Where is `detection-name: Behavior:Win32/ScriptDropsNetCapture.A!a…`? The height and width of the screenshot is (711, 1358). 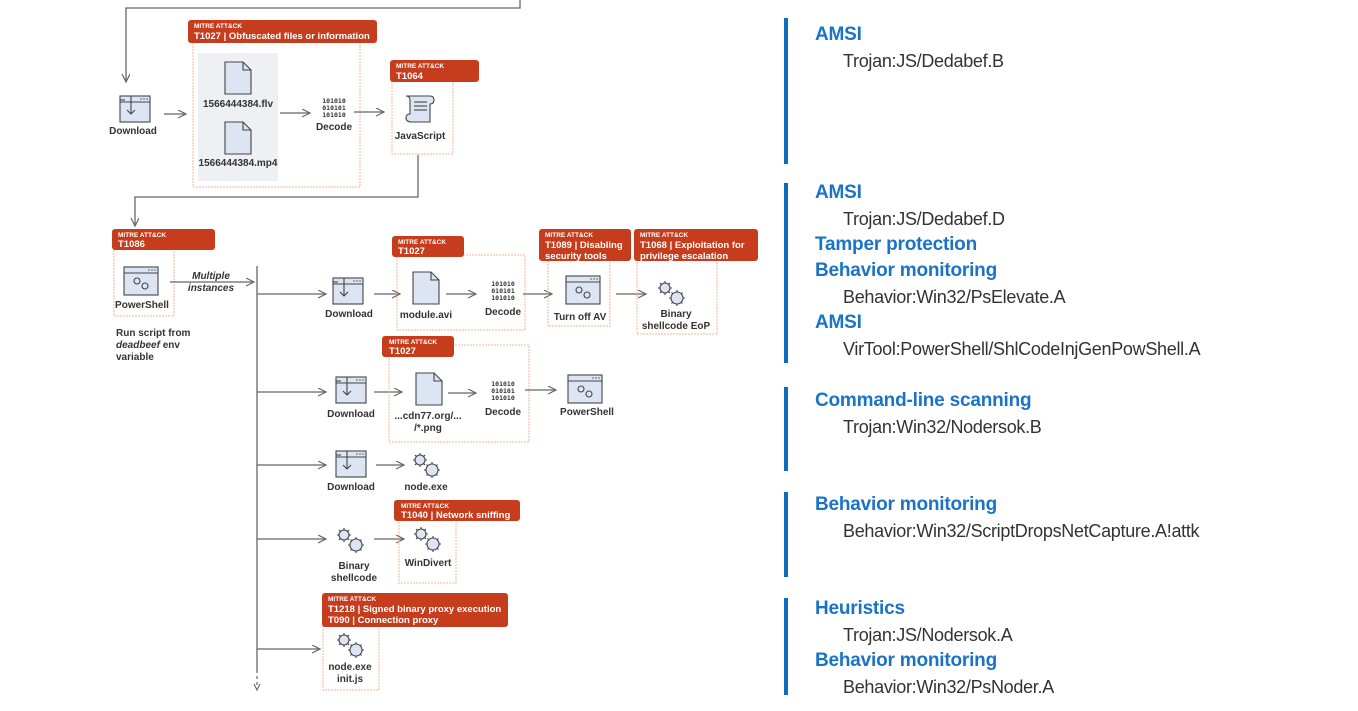 detection-name: Behavior:Win32/ScriptDropsNetCapture.A!a… is located at coordinates (1021, 531).